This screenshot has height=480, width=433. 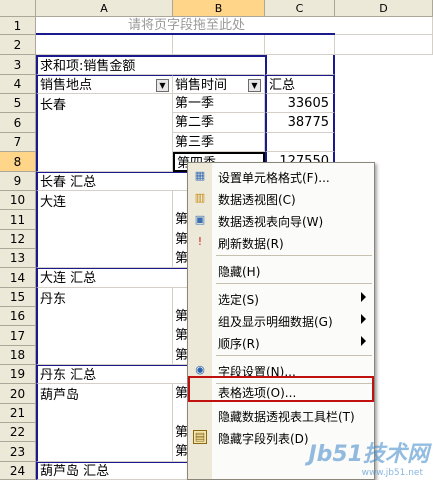 I want to click on menu-item-label: 选定(S), so click(x=238, y=300).